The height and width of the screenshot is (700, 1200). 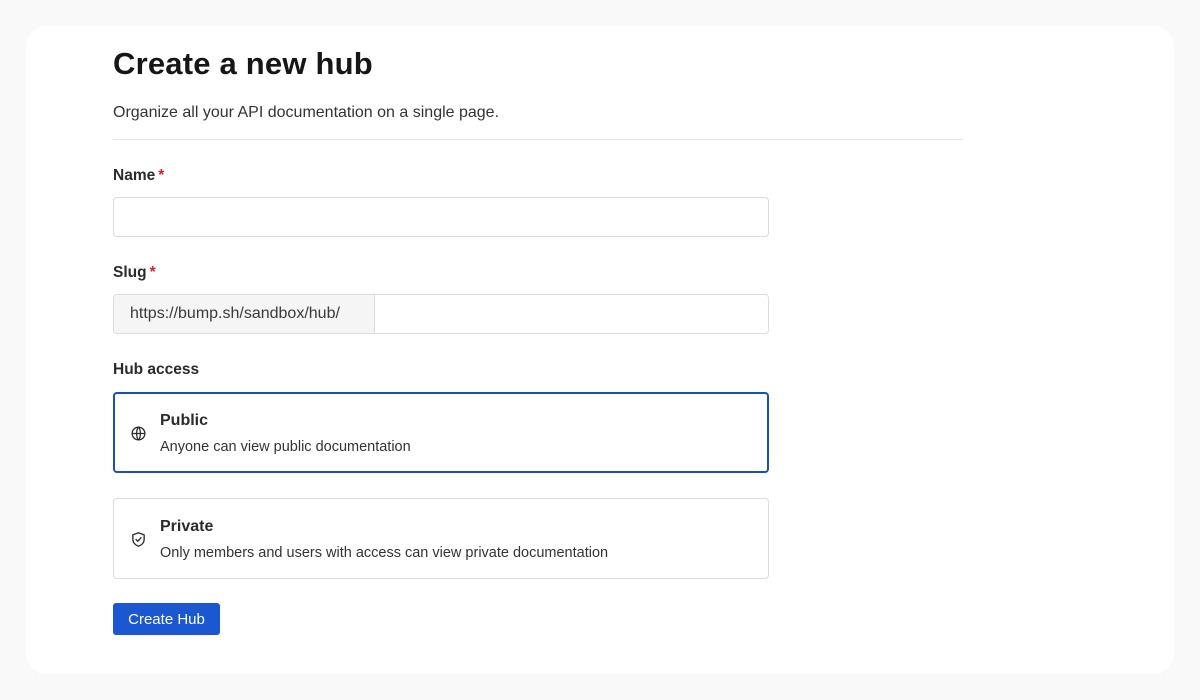 I want to click on create-hub-button: Create Hub, so click(x=166, y=619).